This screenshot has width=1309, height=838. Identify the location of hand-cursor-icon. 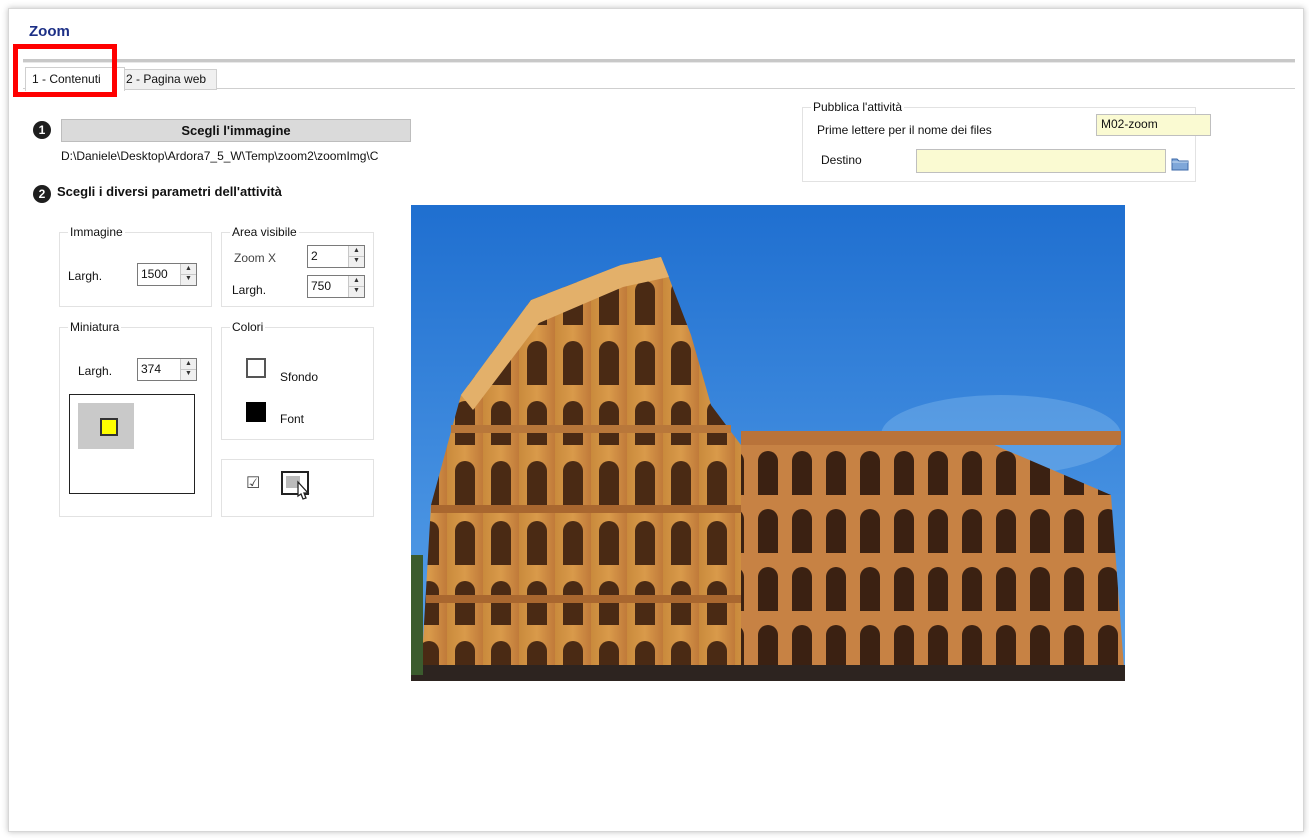
(295, 485).